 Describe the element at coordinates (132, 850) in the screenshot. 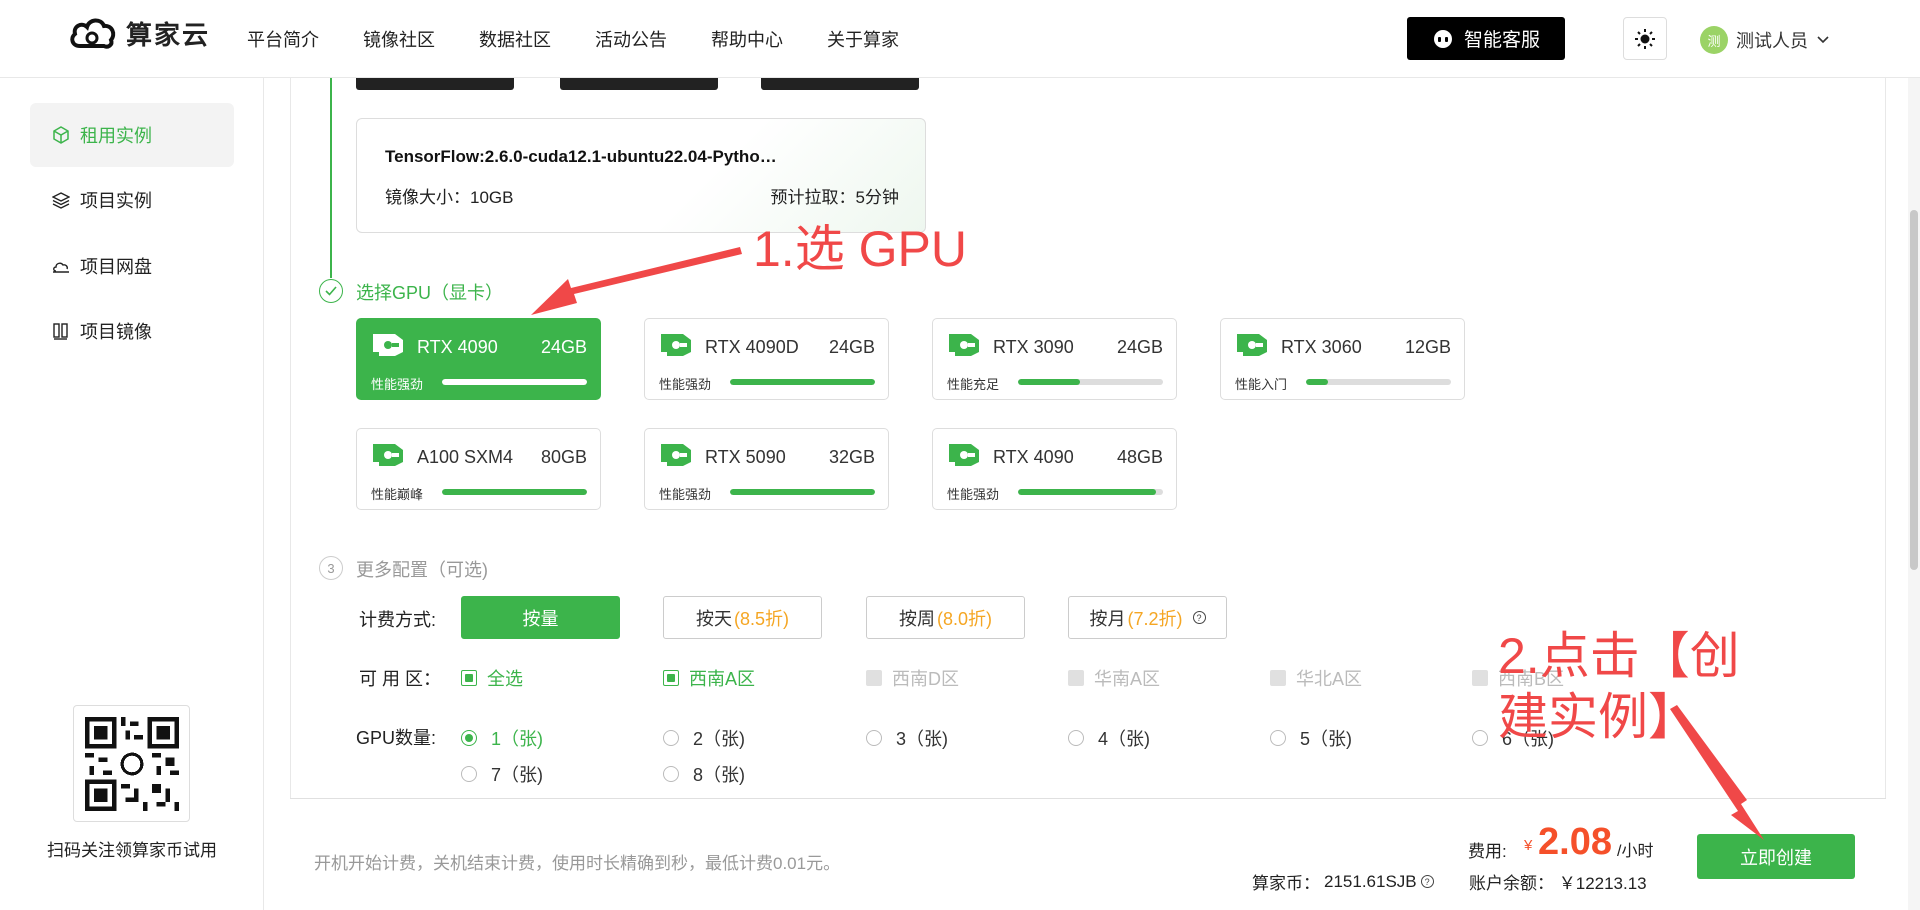

I see `qr-caption: 扫码关注领算家币试用` at that location.